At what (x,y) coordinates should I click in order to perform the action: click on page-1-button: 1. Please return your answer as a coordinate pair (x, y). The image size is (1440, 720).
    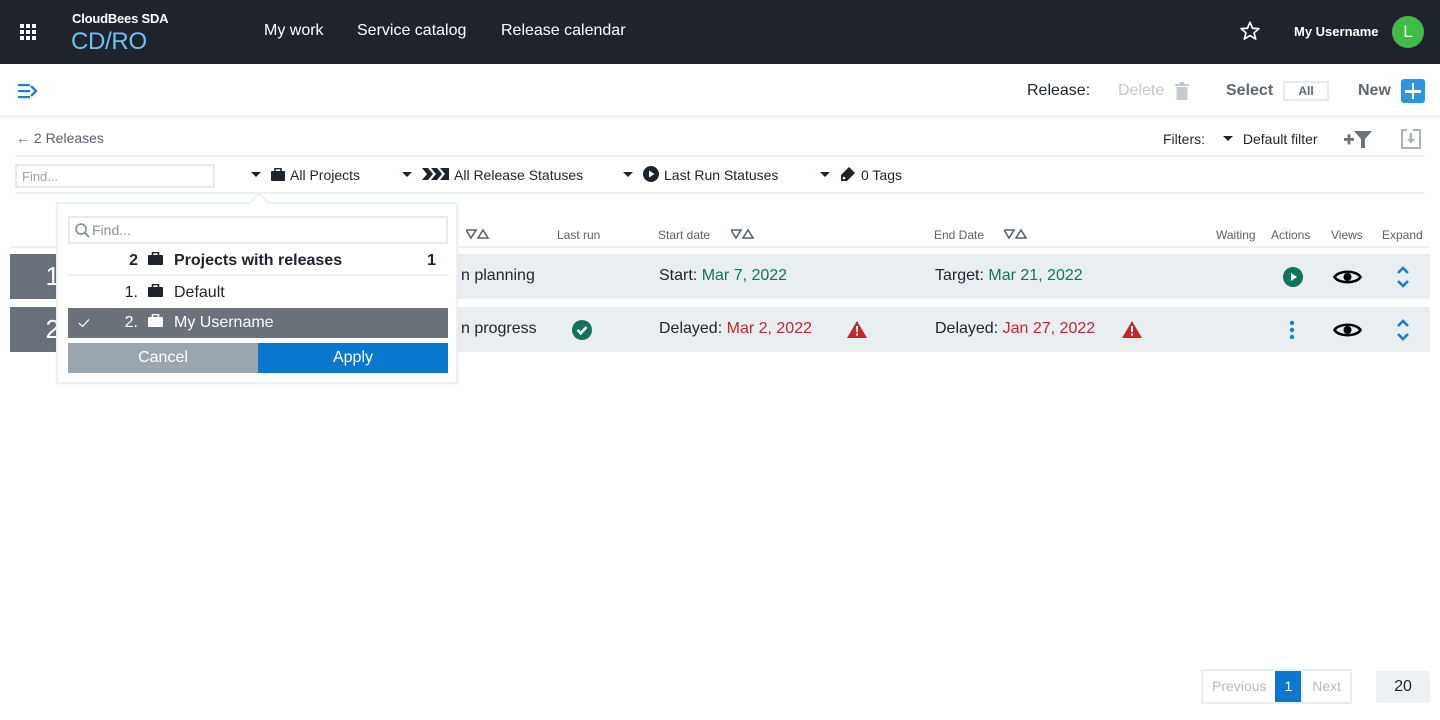
    Looking at the image, I should click on (1288, 686).